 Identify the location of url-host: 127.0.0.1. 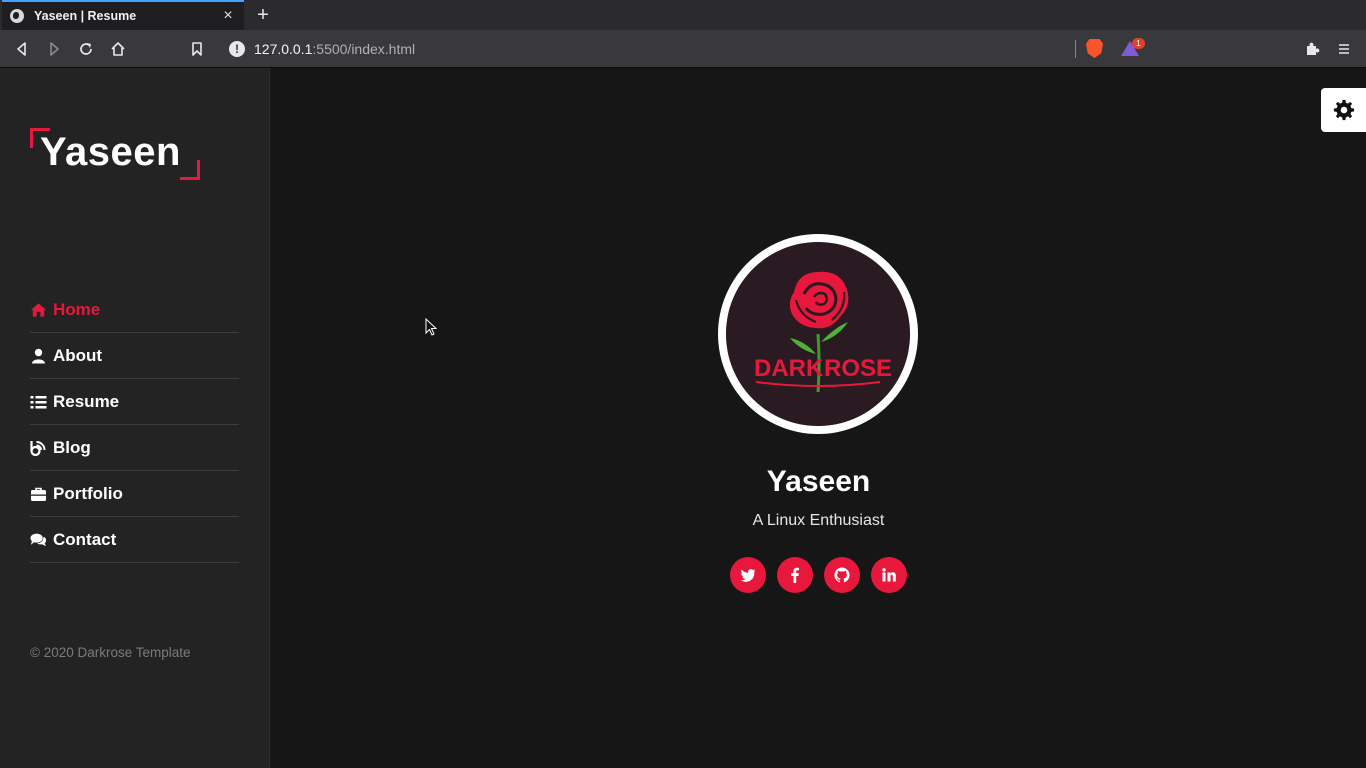
(283, 49).